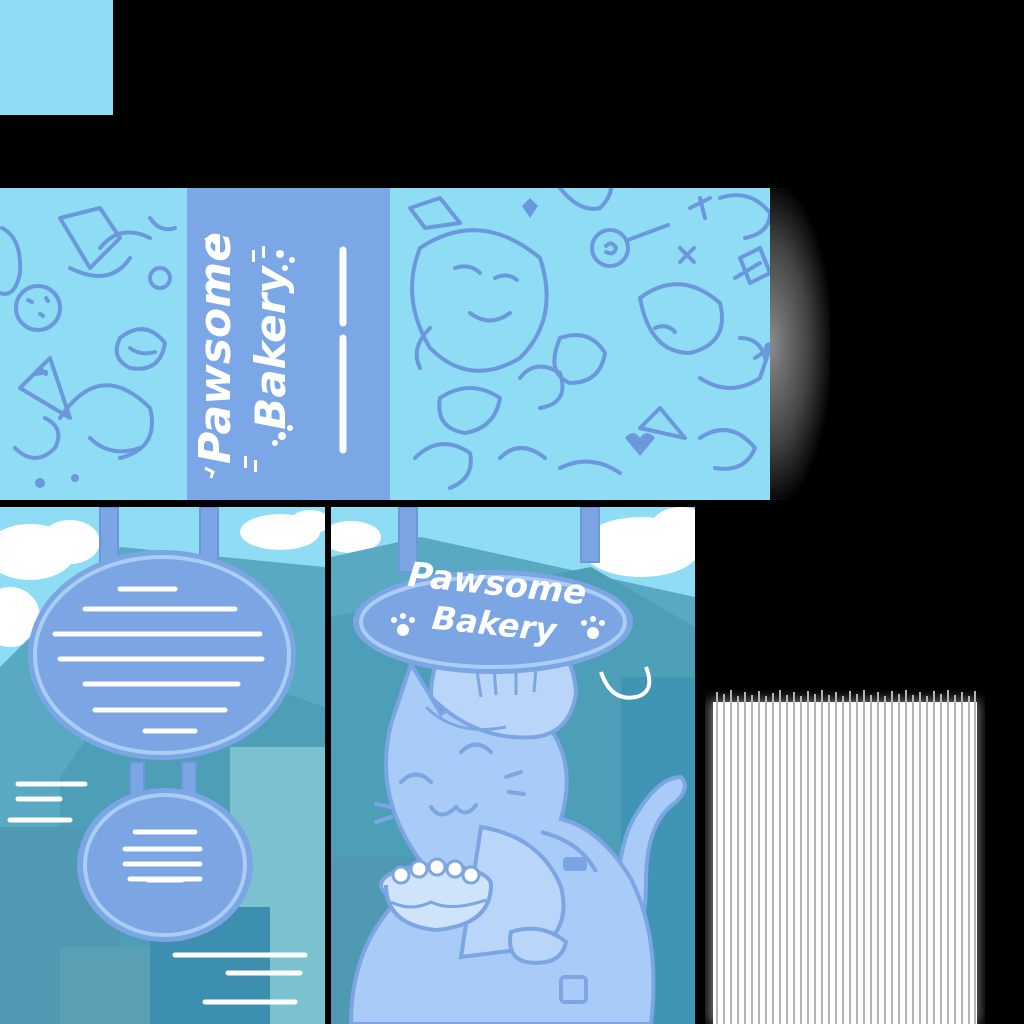 Image resolution: width=1024 pixels, height=1024 pixels. Describe the element at coordinates (215, 348) in the screenshot. I see `logo-word-pawsome: Pawsome` at that location.